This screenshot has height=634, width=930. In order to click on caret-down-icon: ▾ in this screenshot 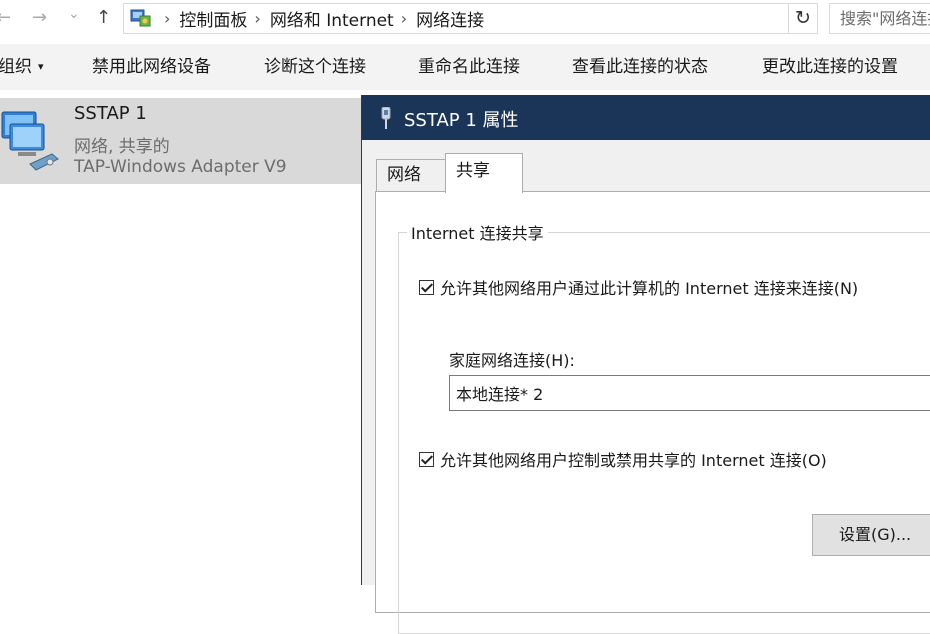, I will do `click(41, 66)`.